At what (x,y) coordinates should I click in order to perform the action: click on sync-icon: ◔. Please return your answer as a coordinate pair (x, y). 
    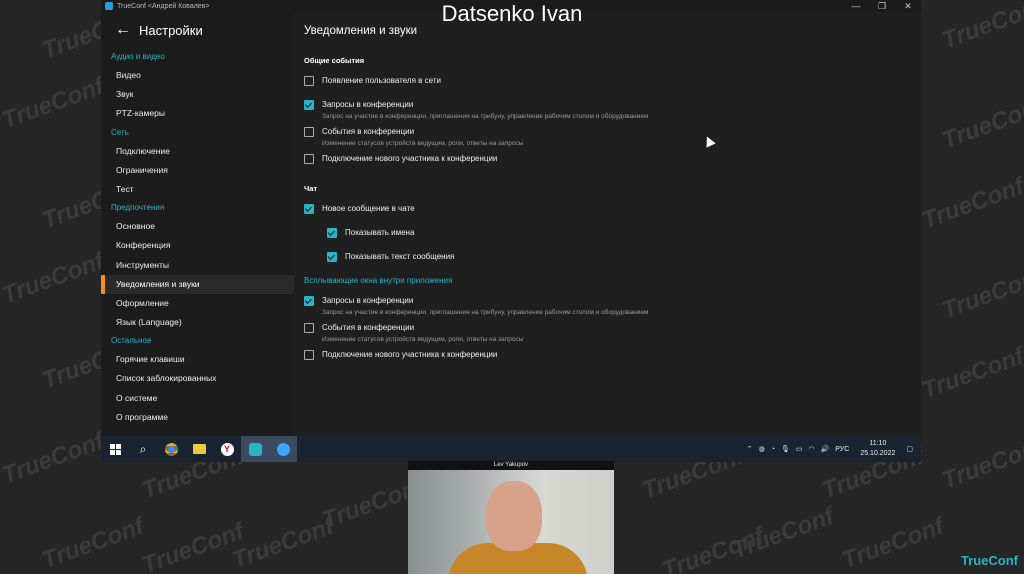
    Looking at the image, I should click on (773, 449).